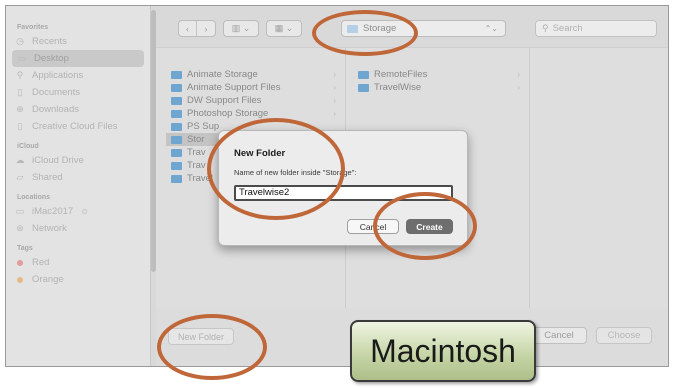  I want to click on sidebar-item-tag-red: Red, so click(78, 262).